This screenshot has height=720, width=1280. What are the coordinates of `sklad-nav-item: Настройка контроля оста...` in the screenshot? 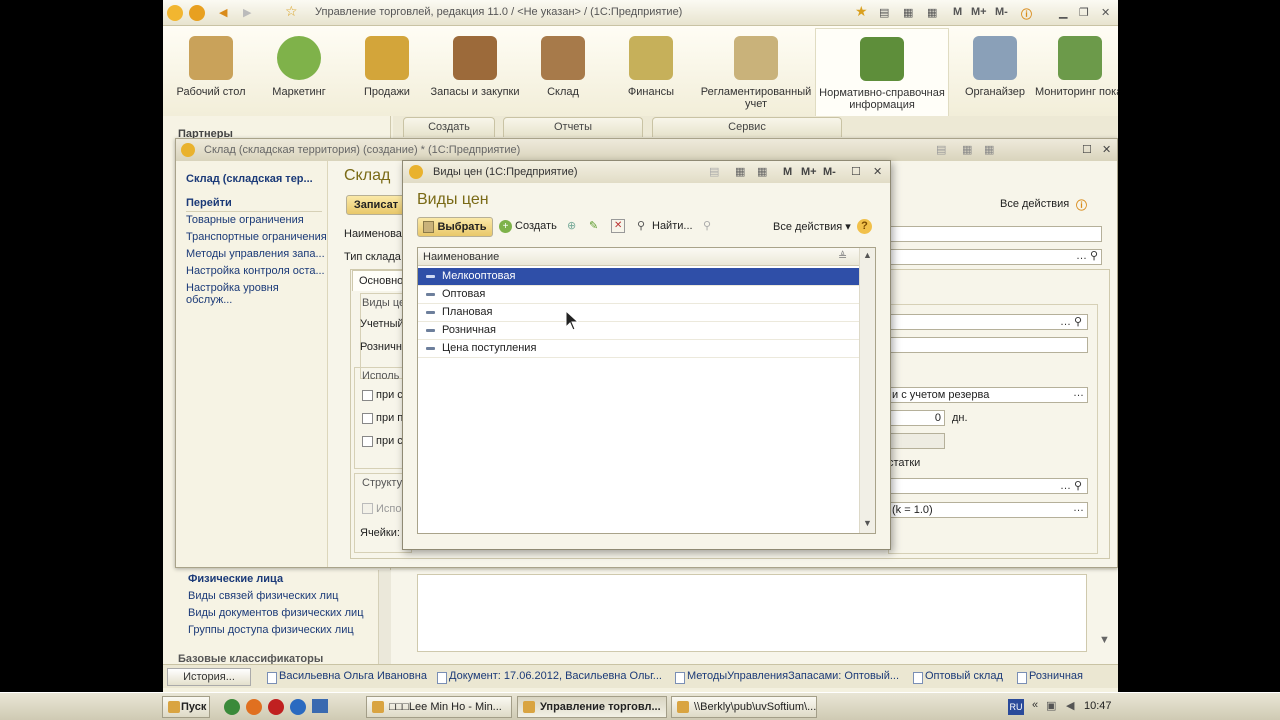 It's located at (255, 271).